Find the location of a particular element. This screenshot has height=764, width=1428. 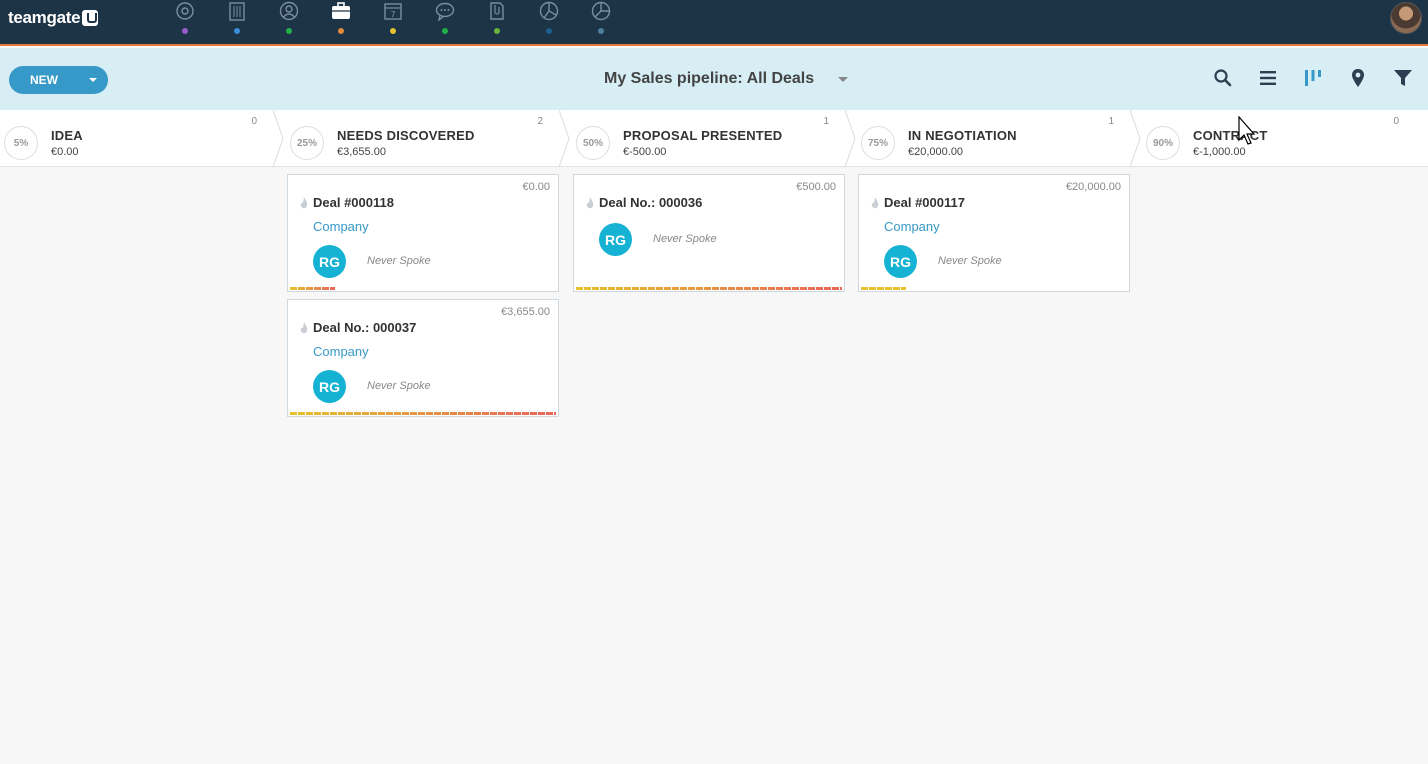

nav-analytics is located at coordinates (604, 22).